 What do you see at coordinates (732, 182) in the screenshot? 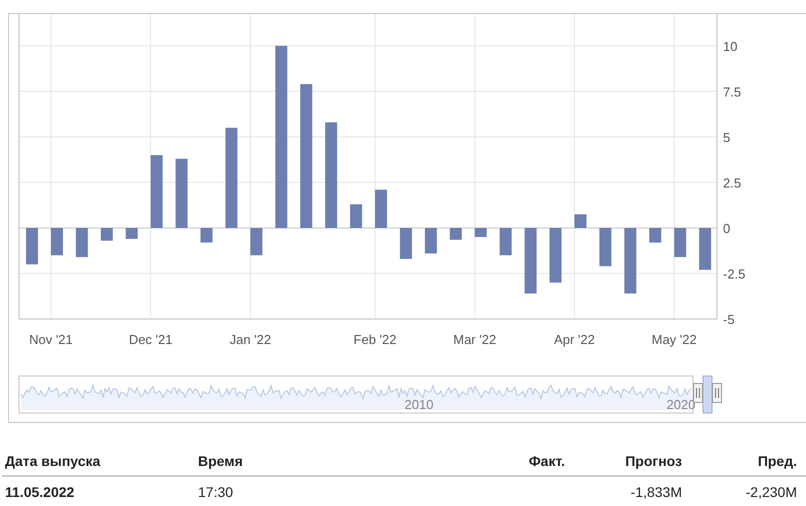
I see `axis-label: 2.5` at bounding box center [732, 182].